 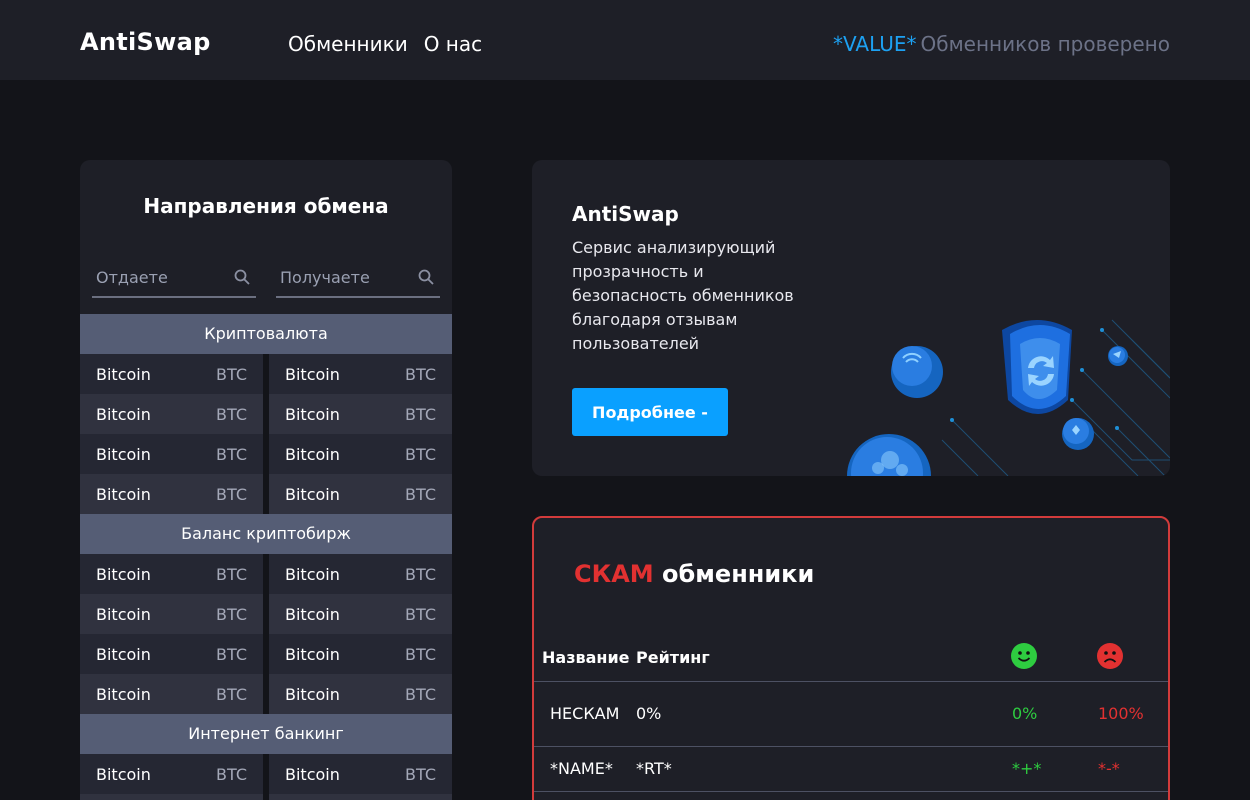 I want to click on site-logo: AntiSwap, so click(x=145, y=42).